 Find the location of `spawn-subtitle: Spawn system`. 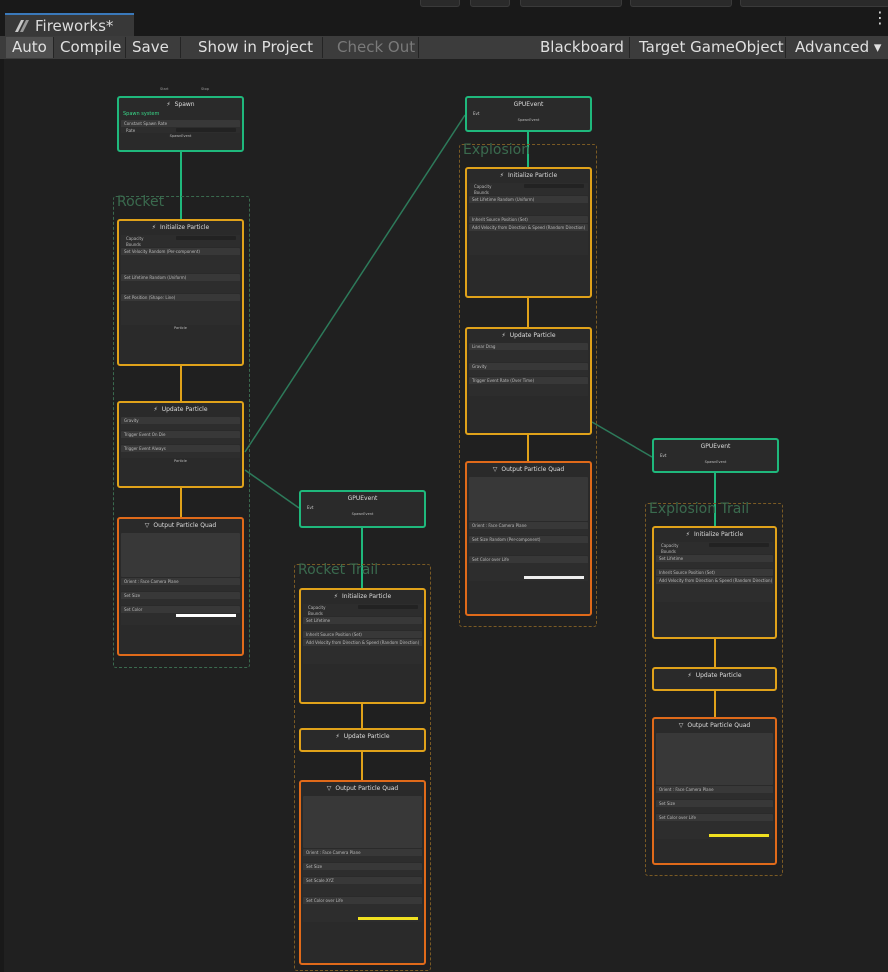

spawn-subtitle: Spawn system is located at coordinates (141, 114).